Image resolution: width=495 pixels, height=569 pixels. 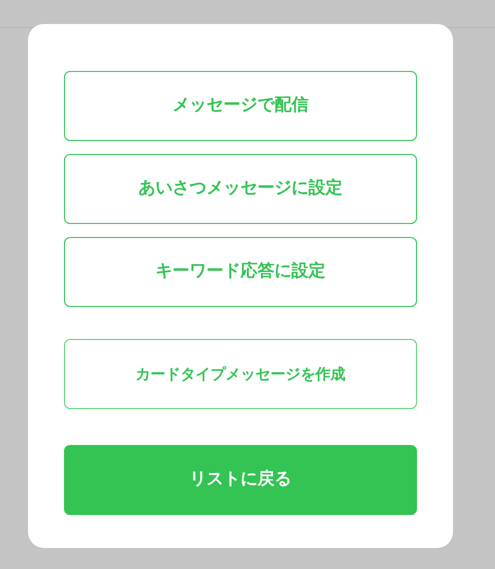 I want to click on action-button: リストに戻る, so click(x=240, y=480).